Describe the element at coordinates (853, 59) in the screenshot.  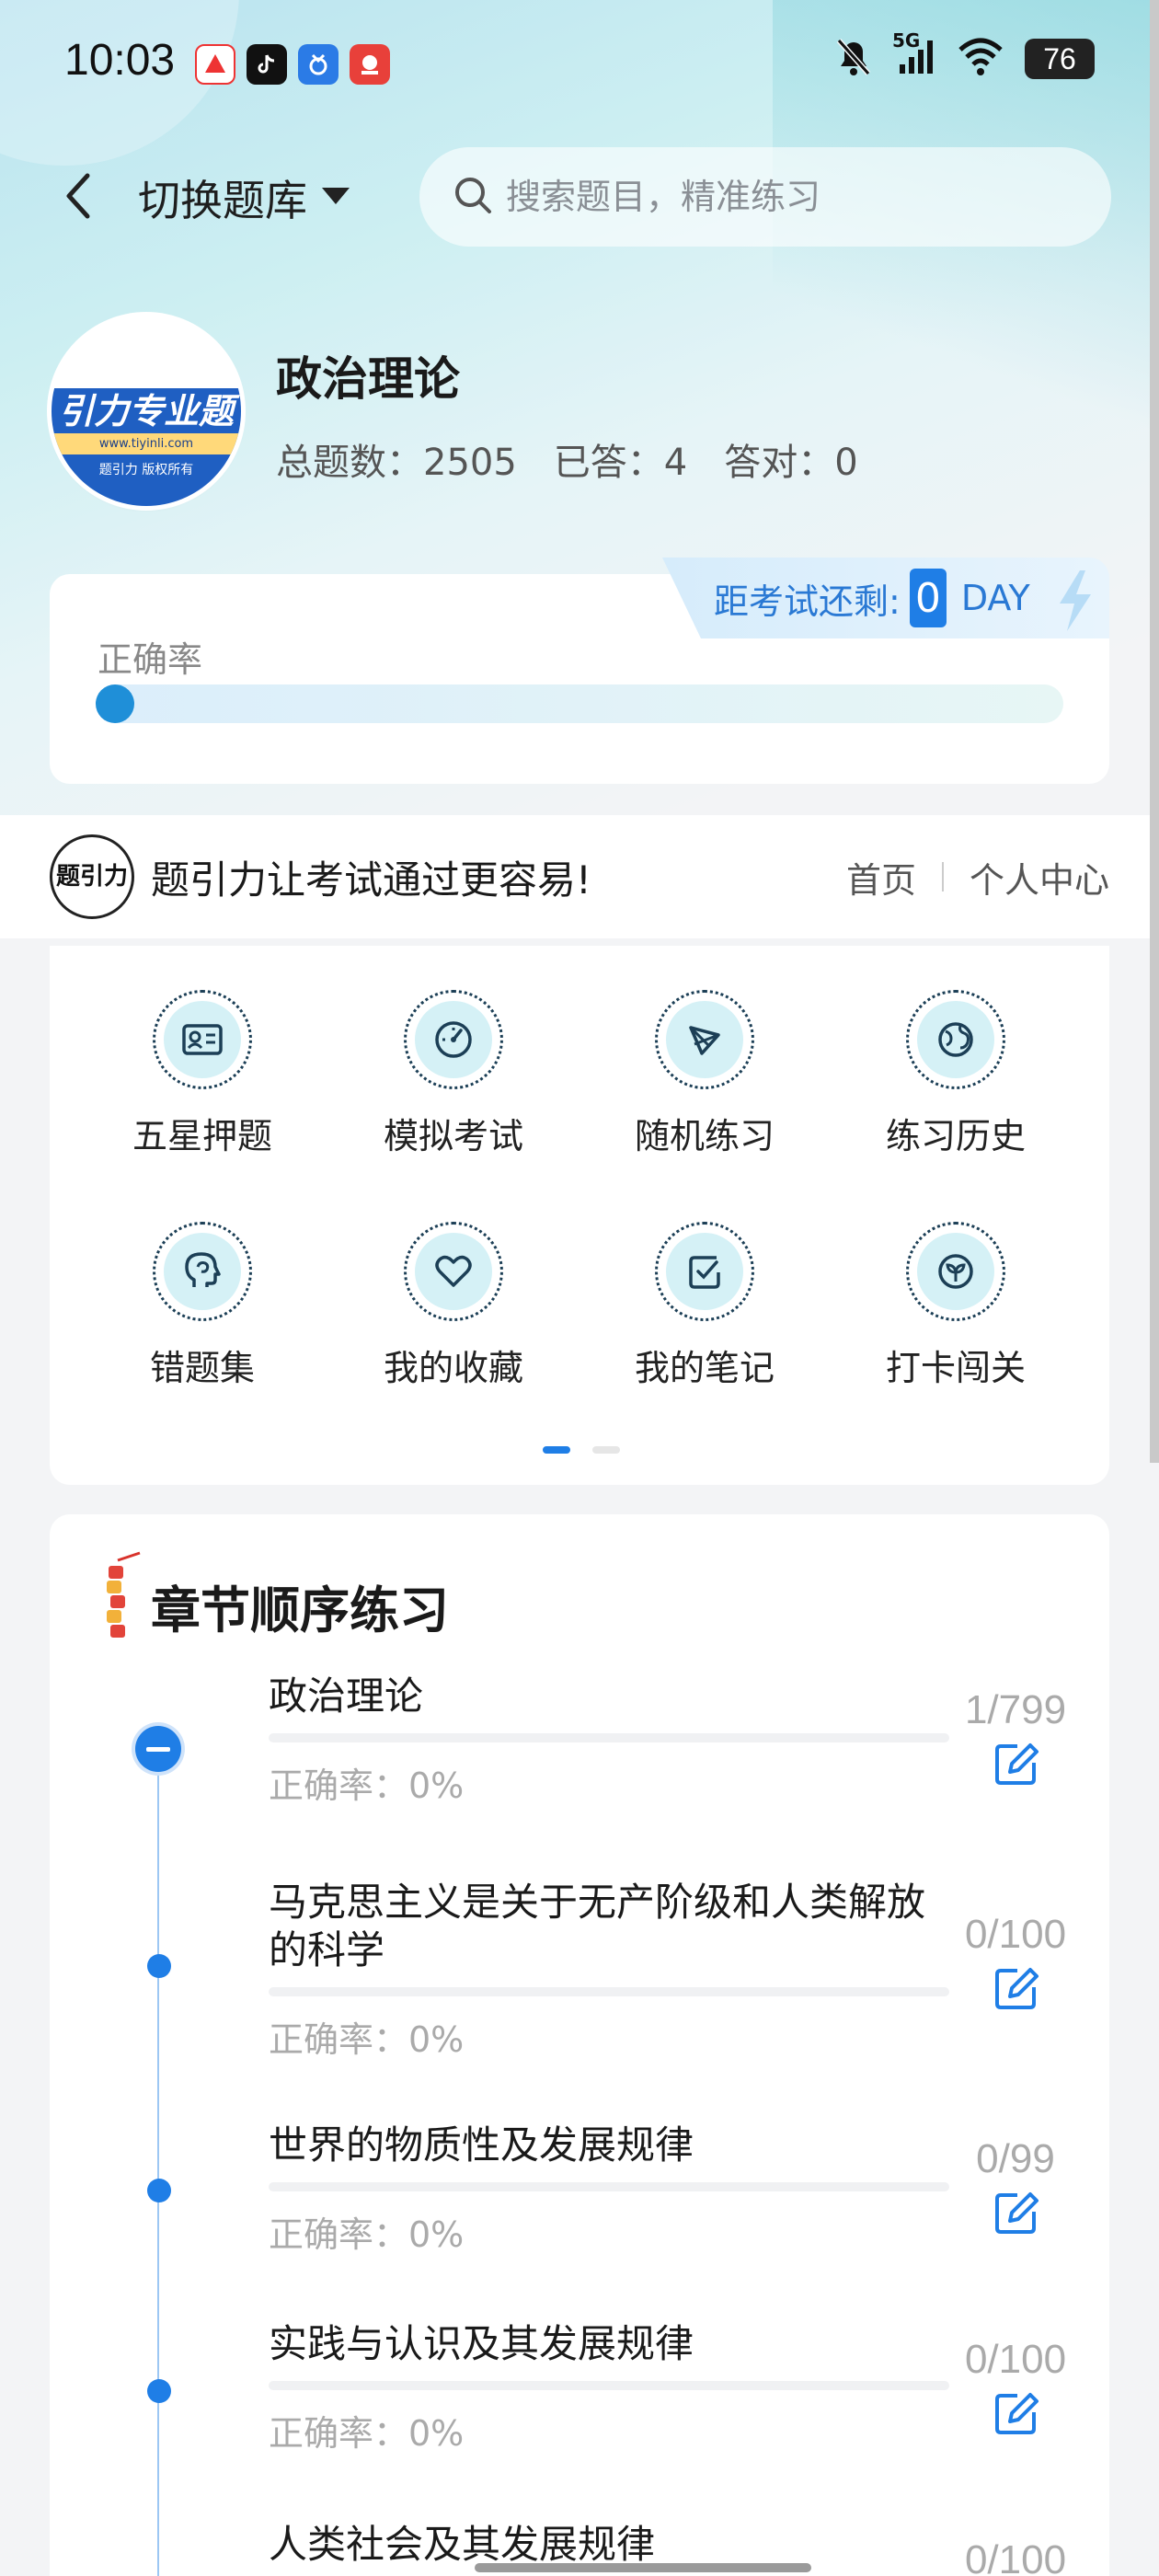
I see `mute-icon` at that location.